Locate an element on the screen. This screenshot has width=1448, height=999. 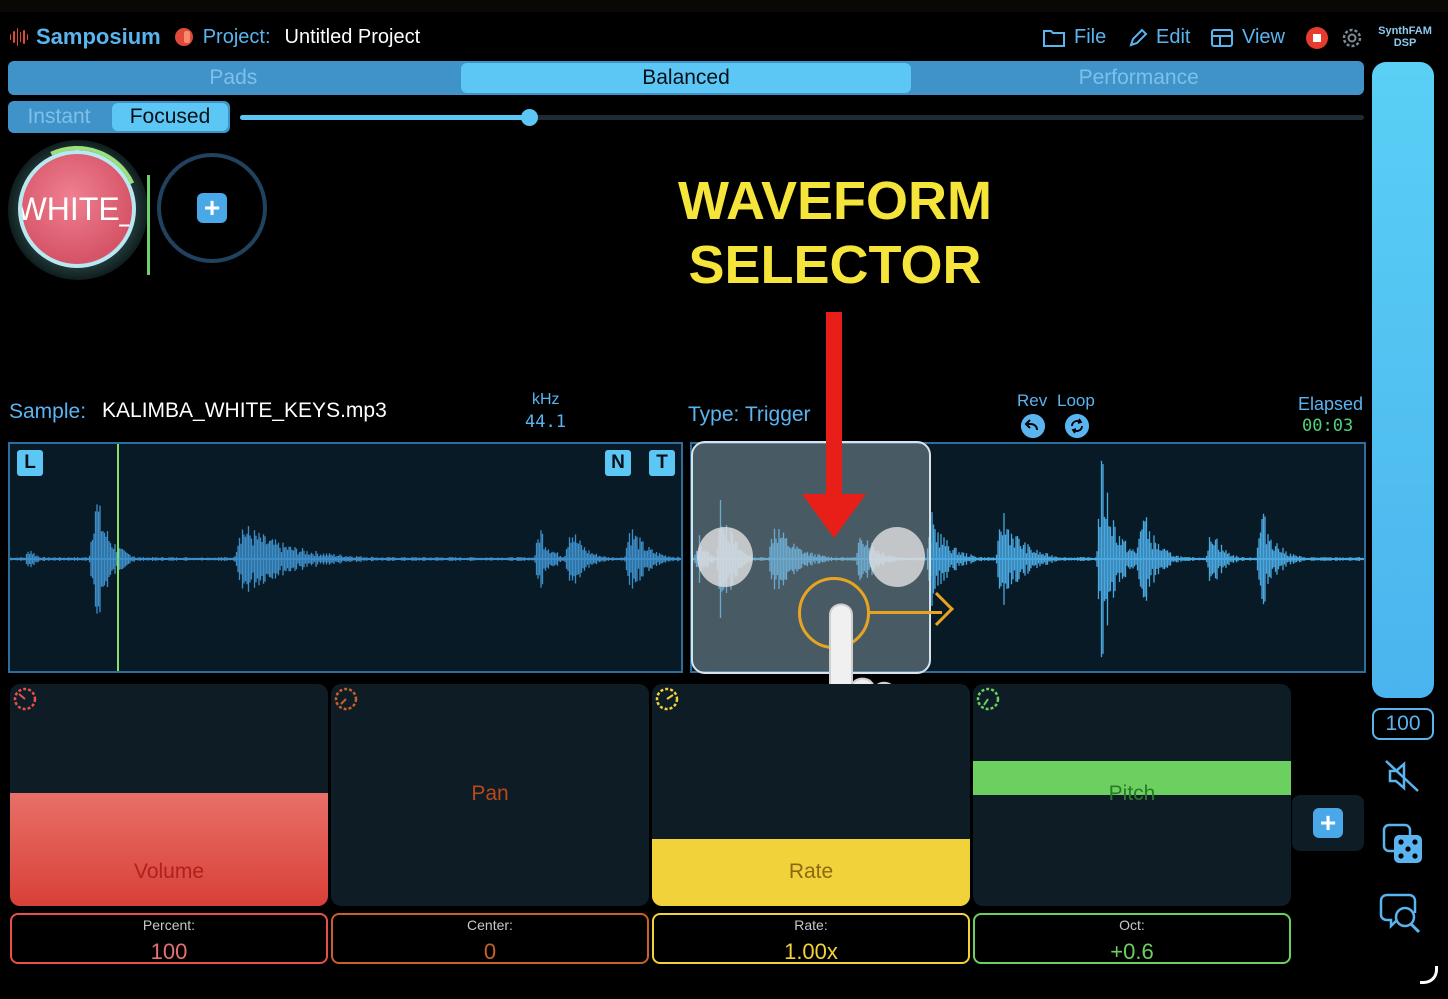
dsp-logo: SynthFAM DSP is located at coordinates (1405, 37).